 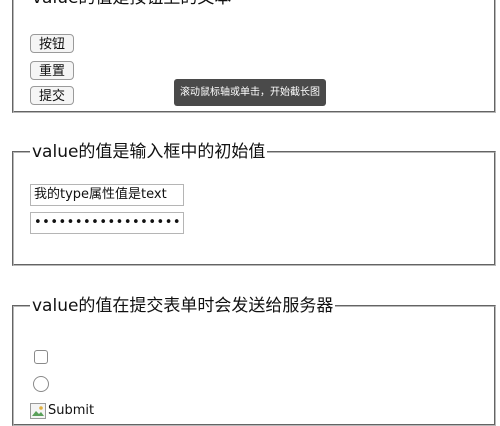 I want to click on fieldset-legend: value的值是按钮上的文本, so click(x=131, y=4).